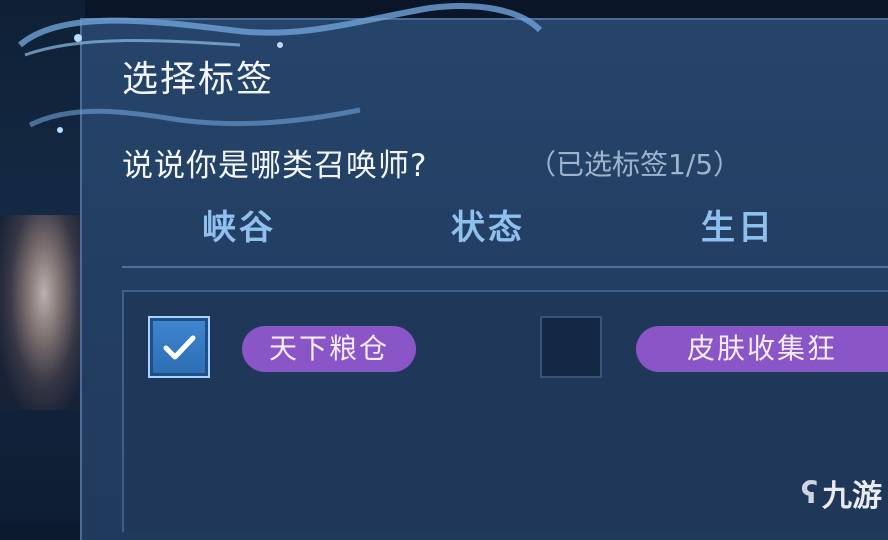 Image resolution: width=888 pixels, height=540 pixels. Describe the element at coordinates (444, 10) in the screenshot. I see `top-bar` at that location.